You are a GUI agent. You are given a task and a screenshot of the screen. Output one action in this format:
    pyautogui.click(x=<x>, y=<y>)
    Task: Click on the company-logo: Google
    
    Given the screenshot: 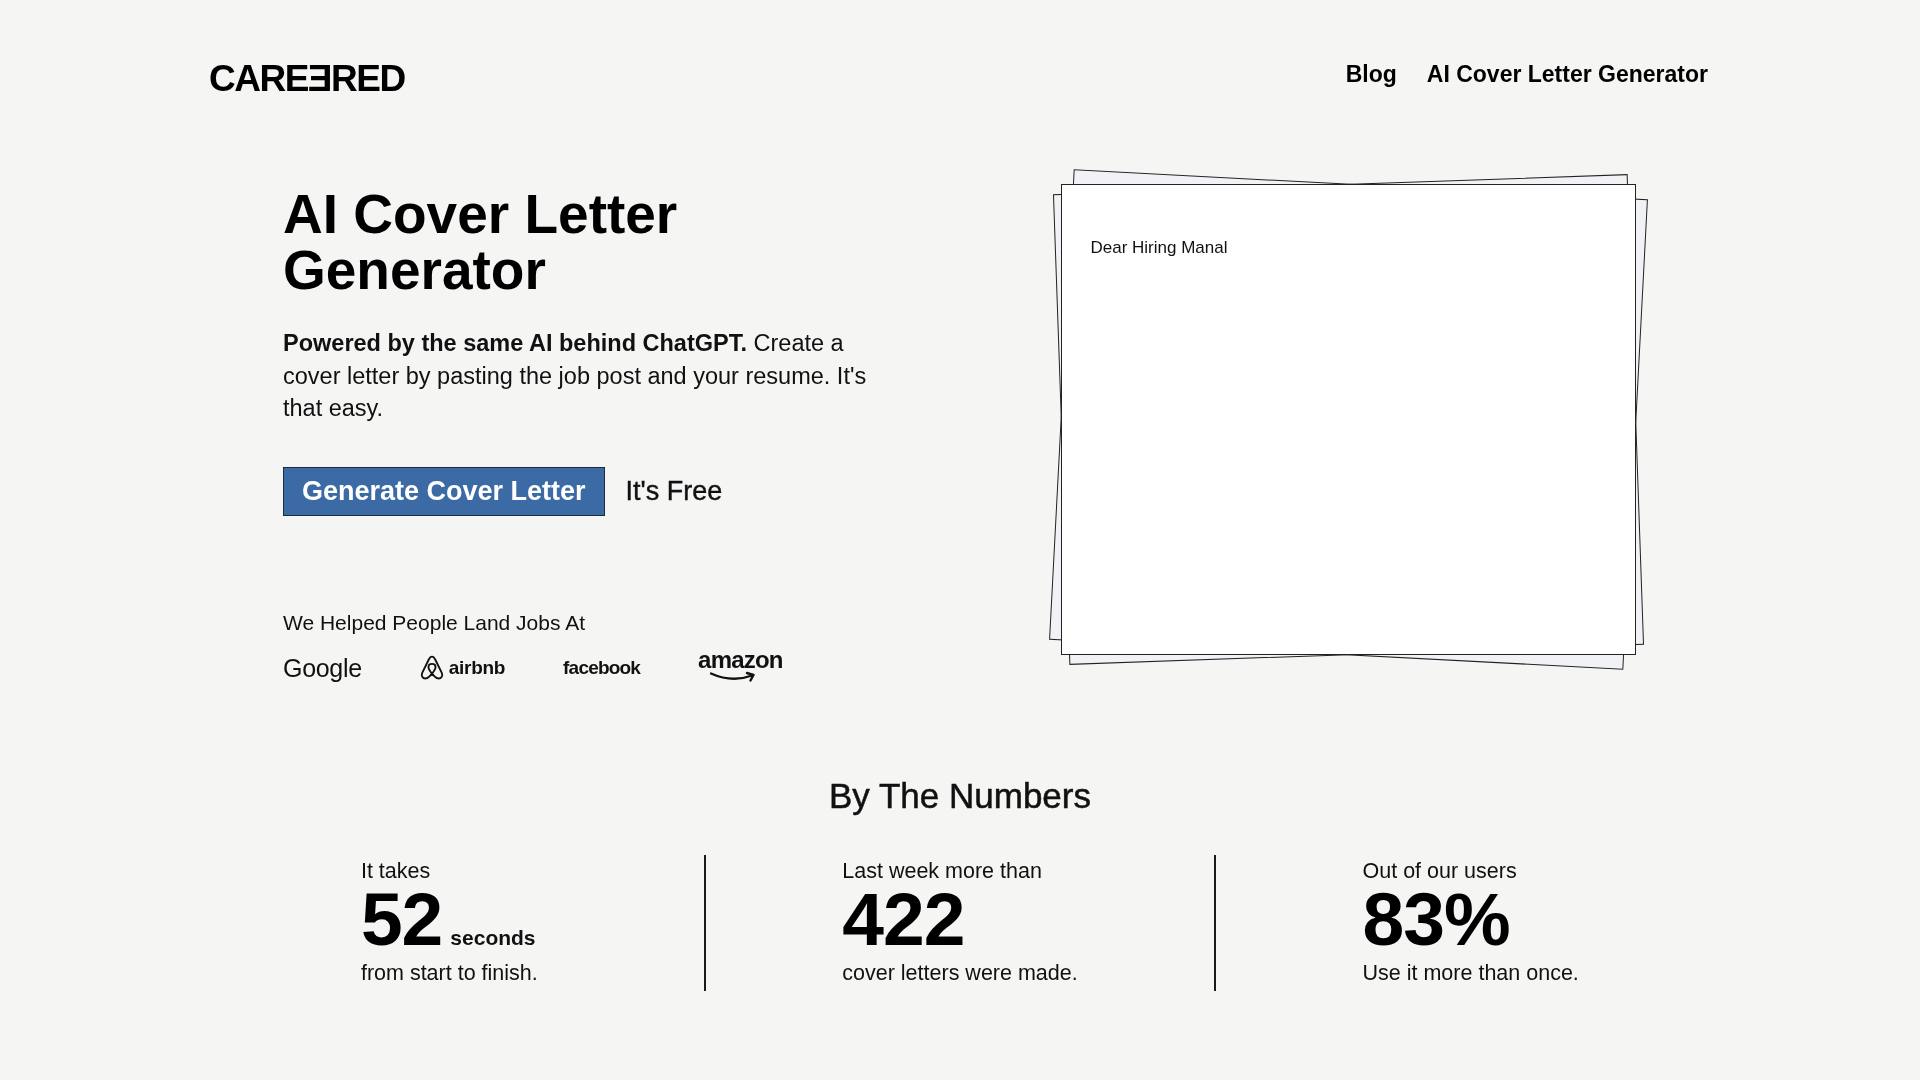 What is the action you would take?
    pyautogui.click(x=322, y=667)
    